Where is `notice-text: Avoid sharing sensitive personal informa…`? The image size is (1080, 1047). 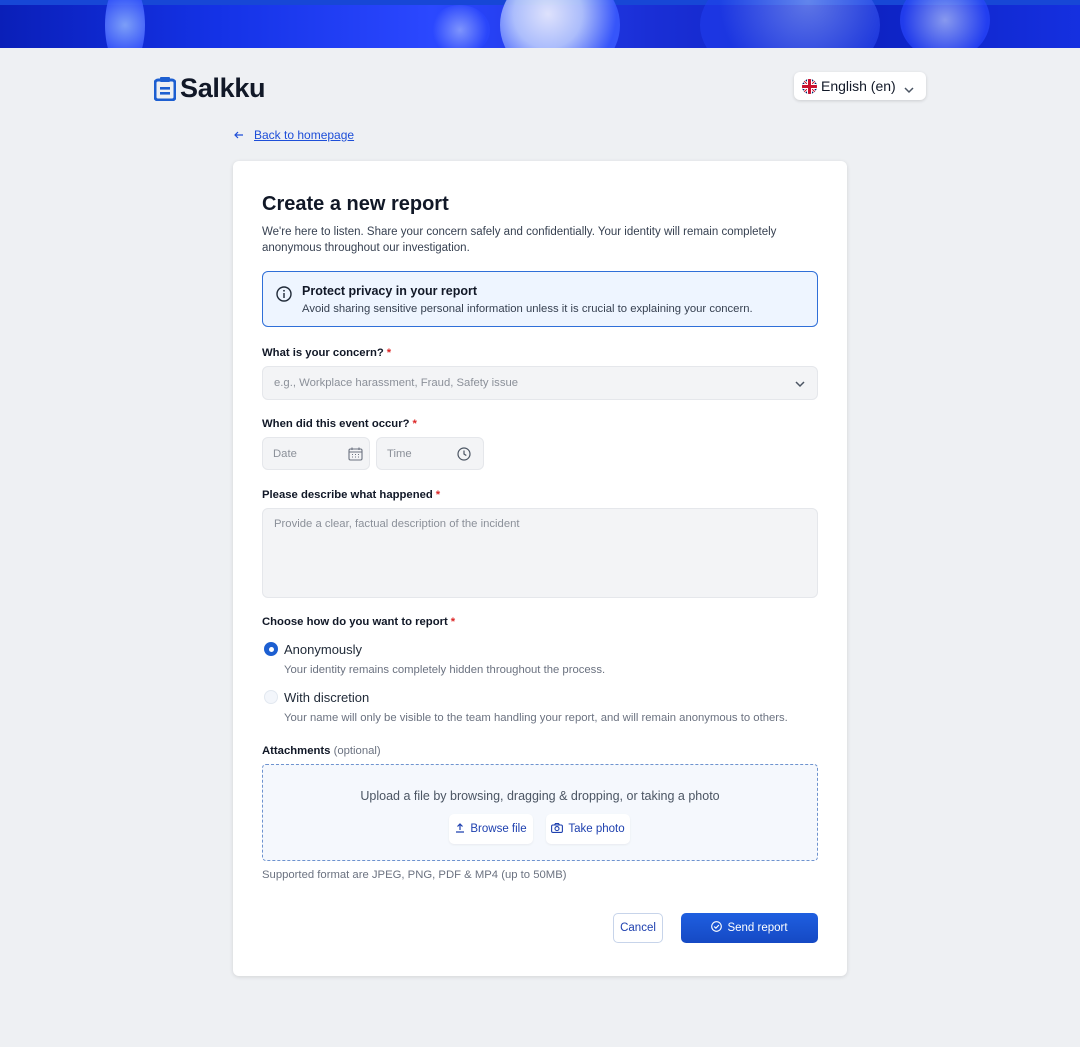
notice-text: Avoid sharing sensitive personal informa… is located at coordinates (527, 309).